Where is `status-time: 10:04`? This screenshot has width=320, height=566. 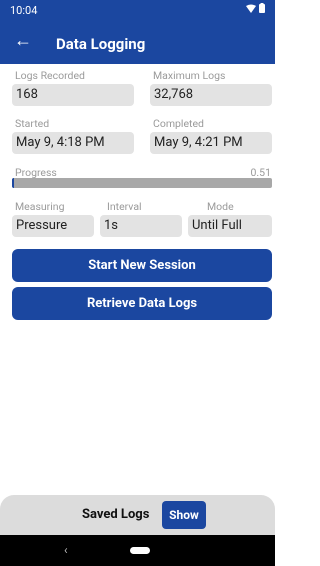 status-time: 10:04 is located at coordinates (24, 10).